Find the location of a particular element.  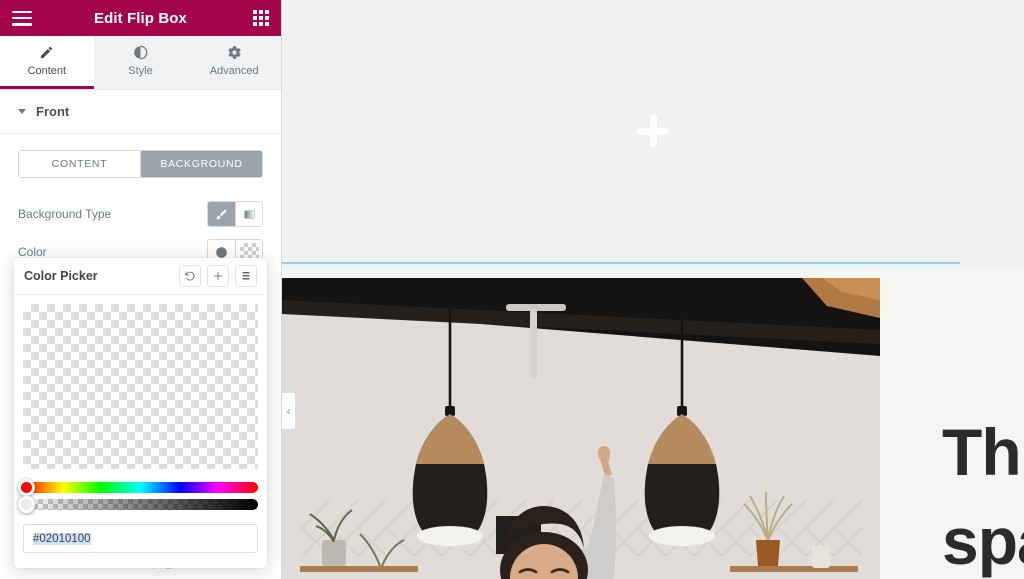

globe-icon is located at coordinates (221, 252).